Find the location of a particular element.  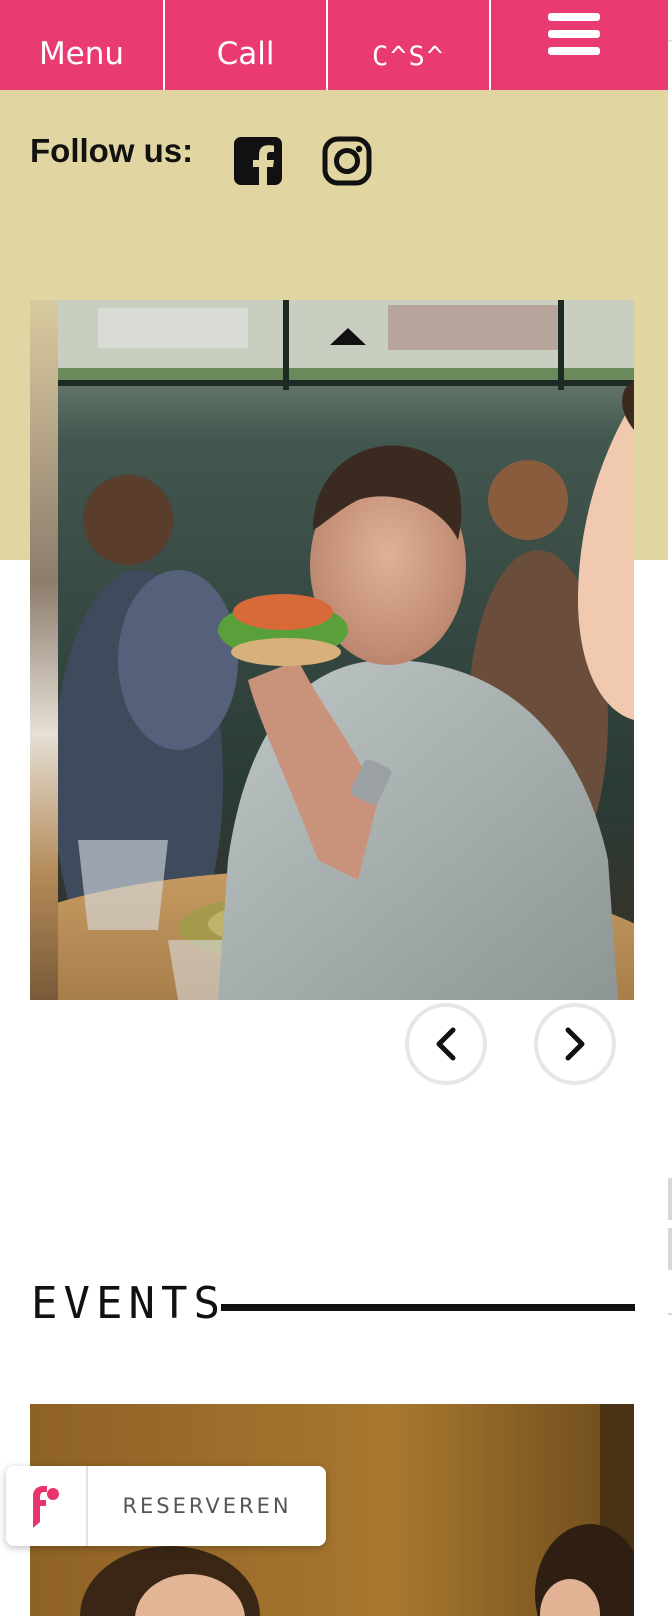

slider-next-button is located at coordinates (575, 1044).